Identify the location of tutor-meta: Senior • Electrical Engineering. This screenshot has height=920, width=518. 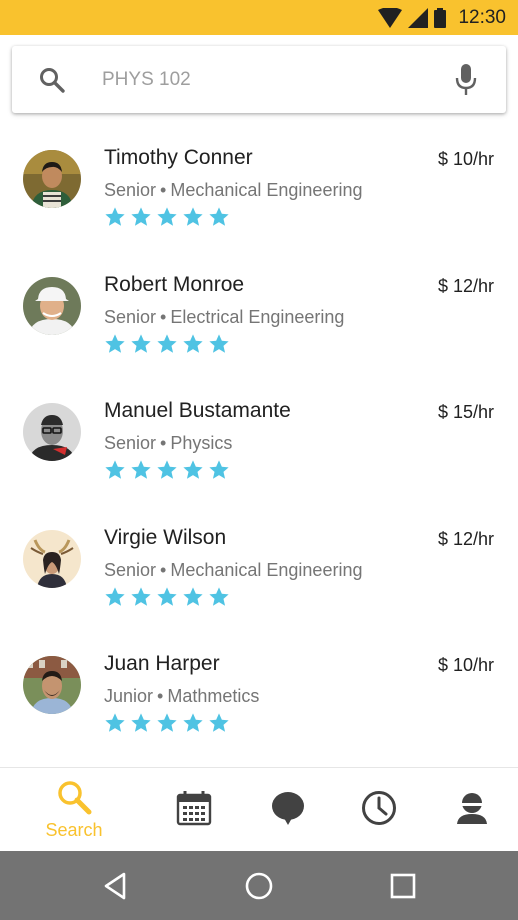
(224, 317).